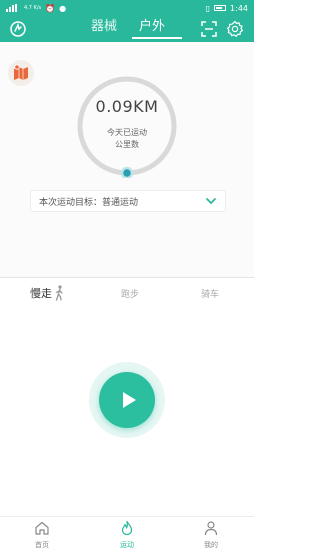 Image resolution: width=320 pixels, height=550 pixels. Describe the element at coordinates (209, 29) in the screenshot. I see `scan-icon` at that location.